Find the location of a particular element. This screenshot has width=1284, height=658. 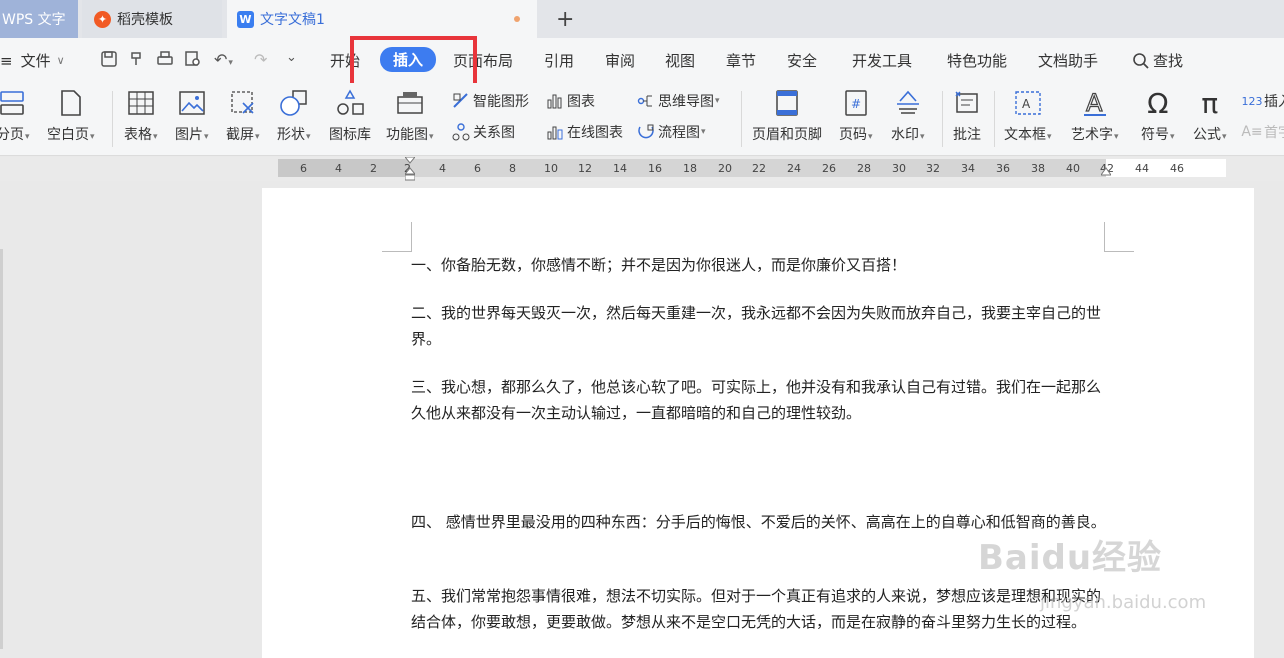

online-chart-icon is located at coordinates (555, 132).